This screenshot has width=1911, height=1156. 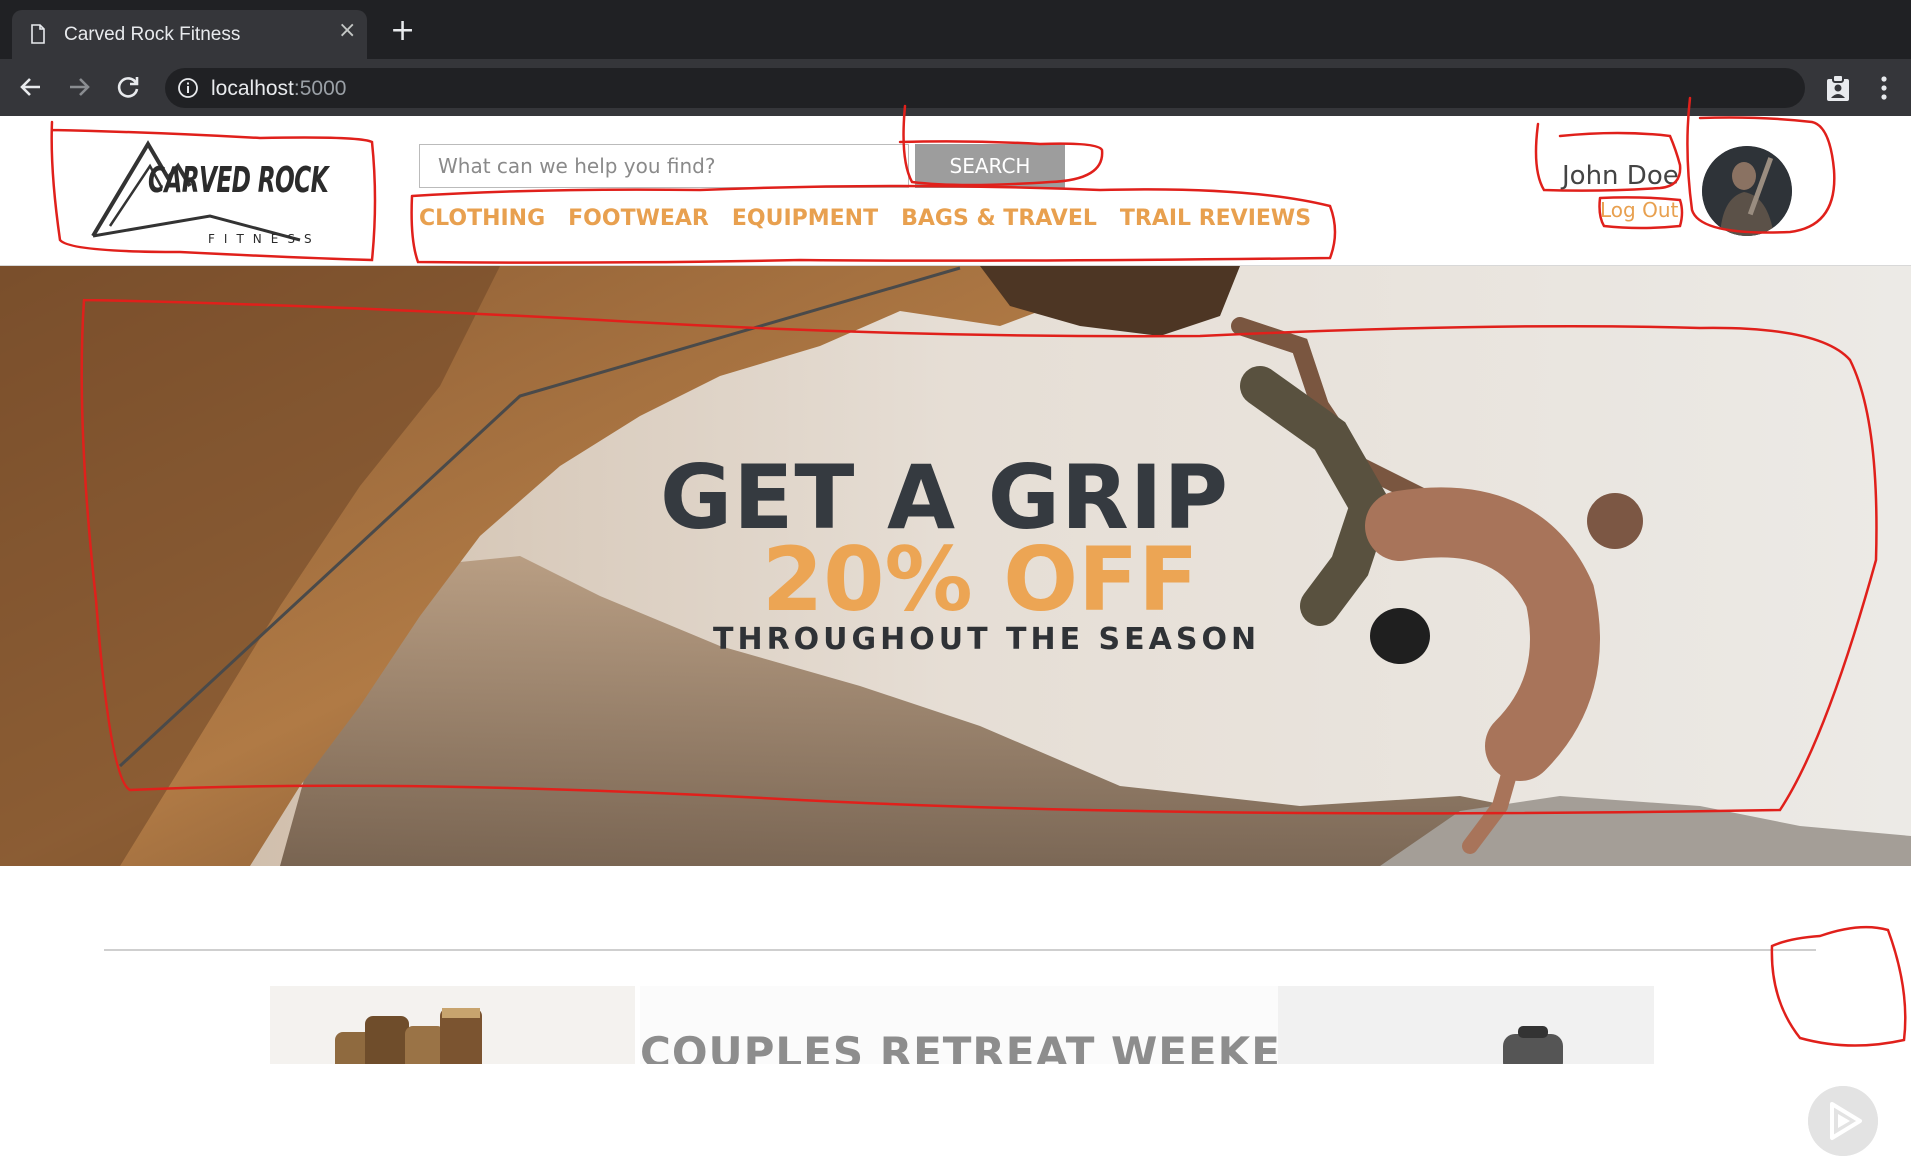 I want to click on section-divider, so click(x=960, y=950).